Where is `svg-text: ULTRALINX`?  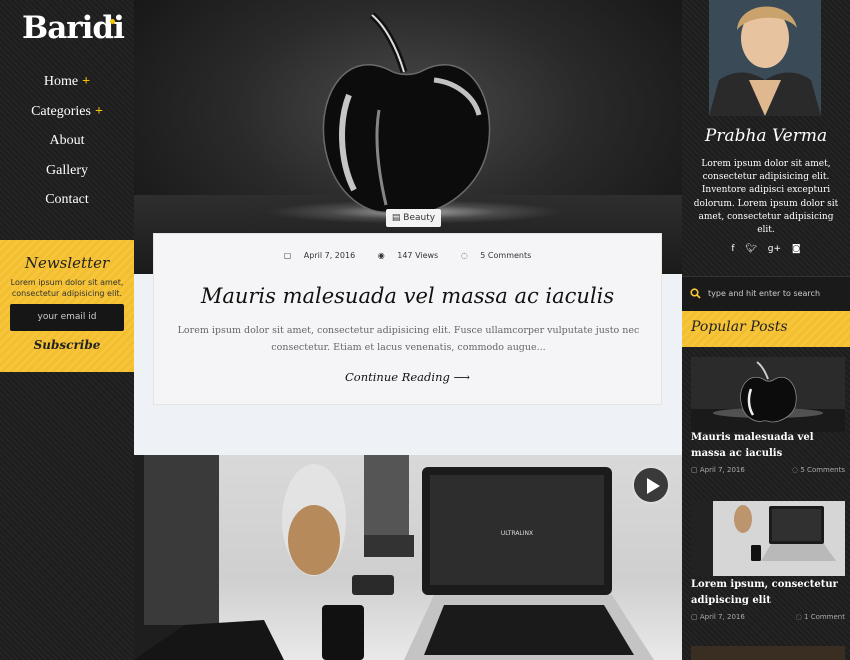
svg-text: ULTRALINX is located at coordinates (517, 533).